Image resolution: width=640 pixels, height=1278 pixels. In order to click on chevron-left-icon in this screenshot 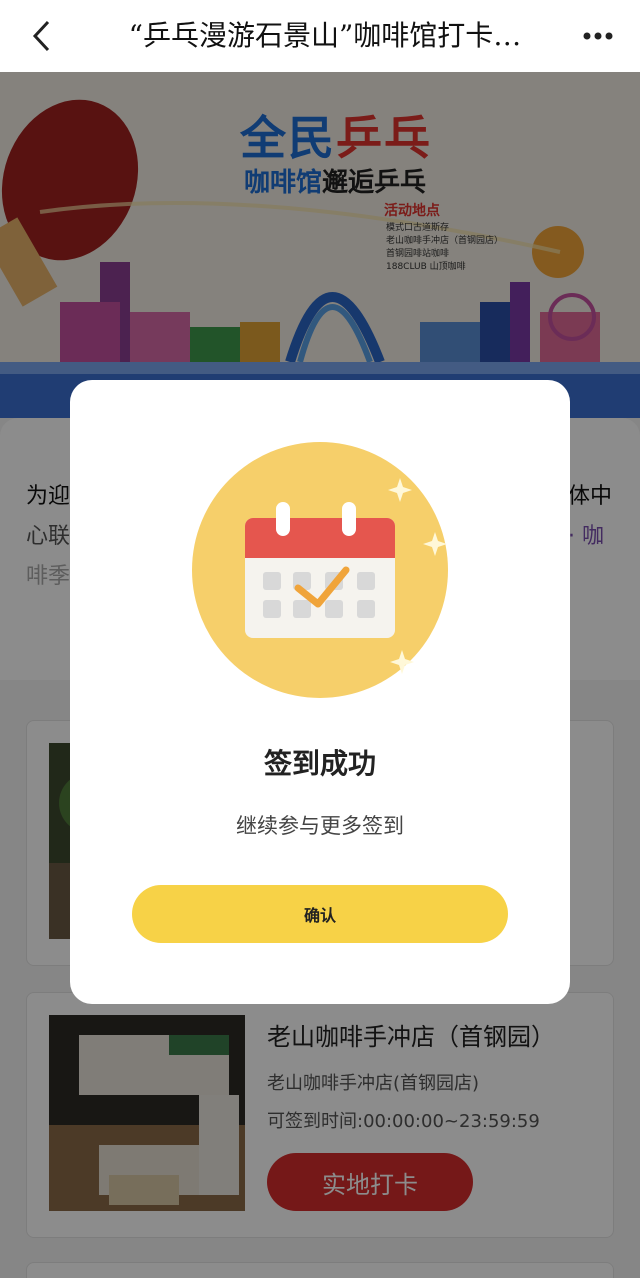, I will do `click(41, 36)`.